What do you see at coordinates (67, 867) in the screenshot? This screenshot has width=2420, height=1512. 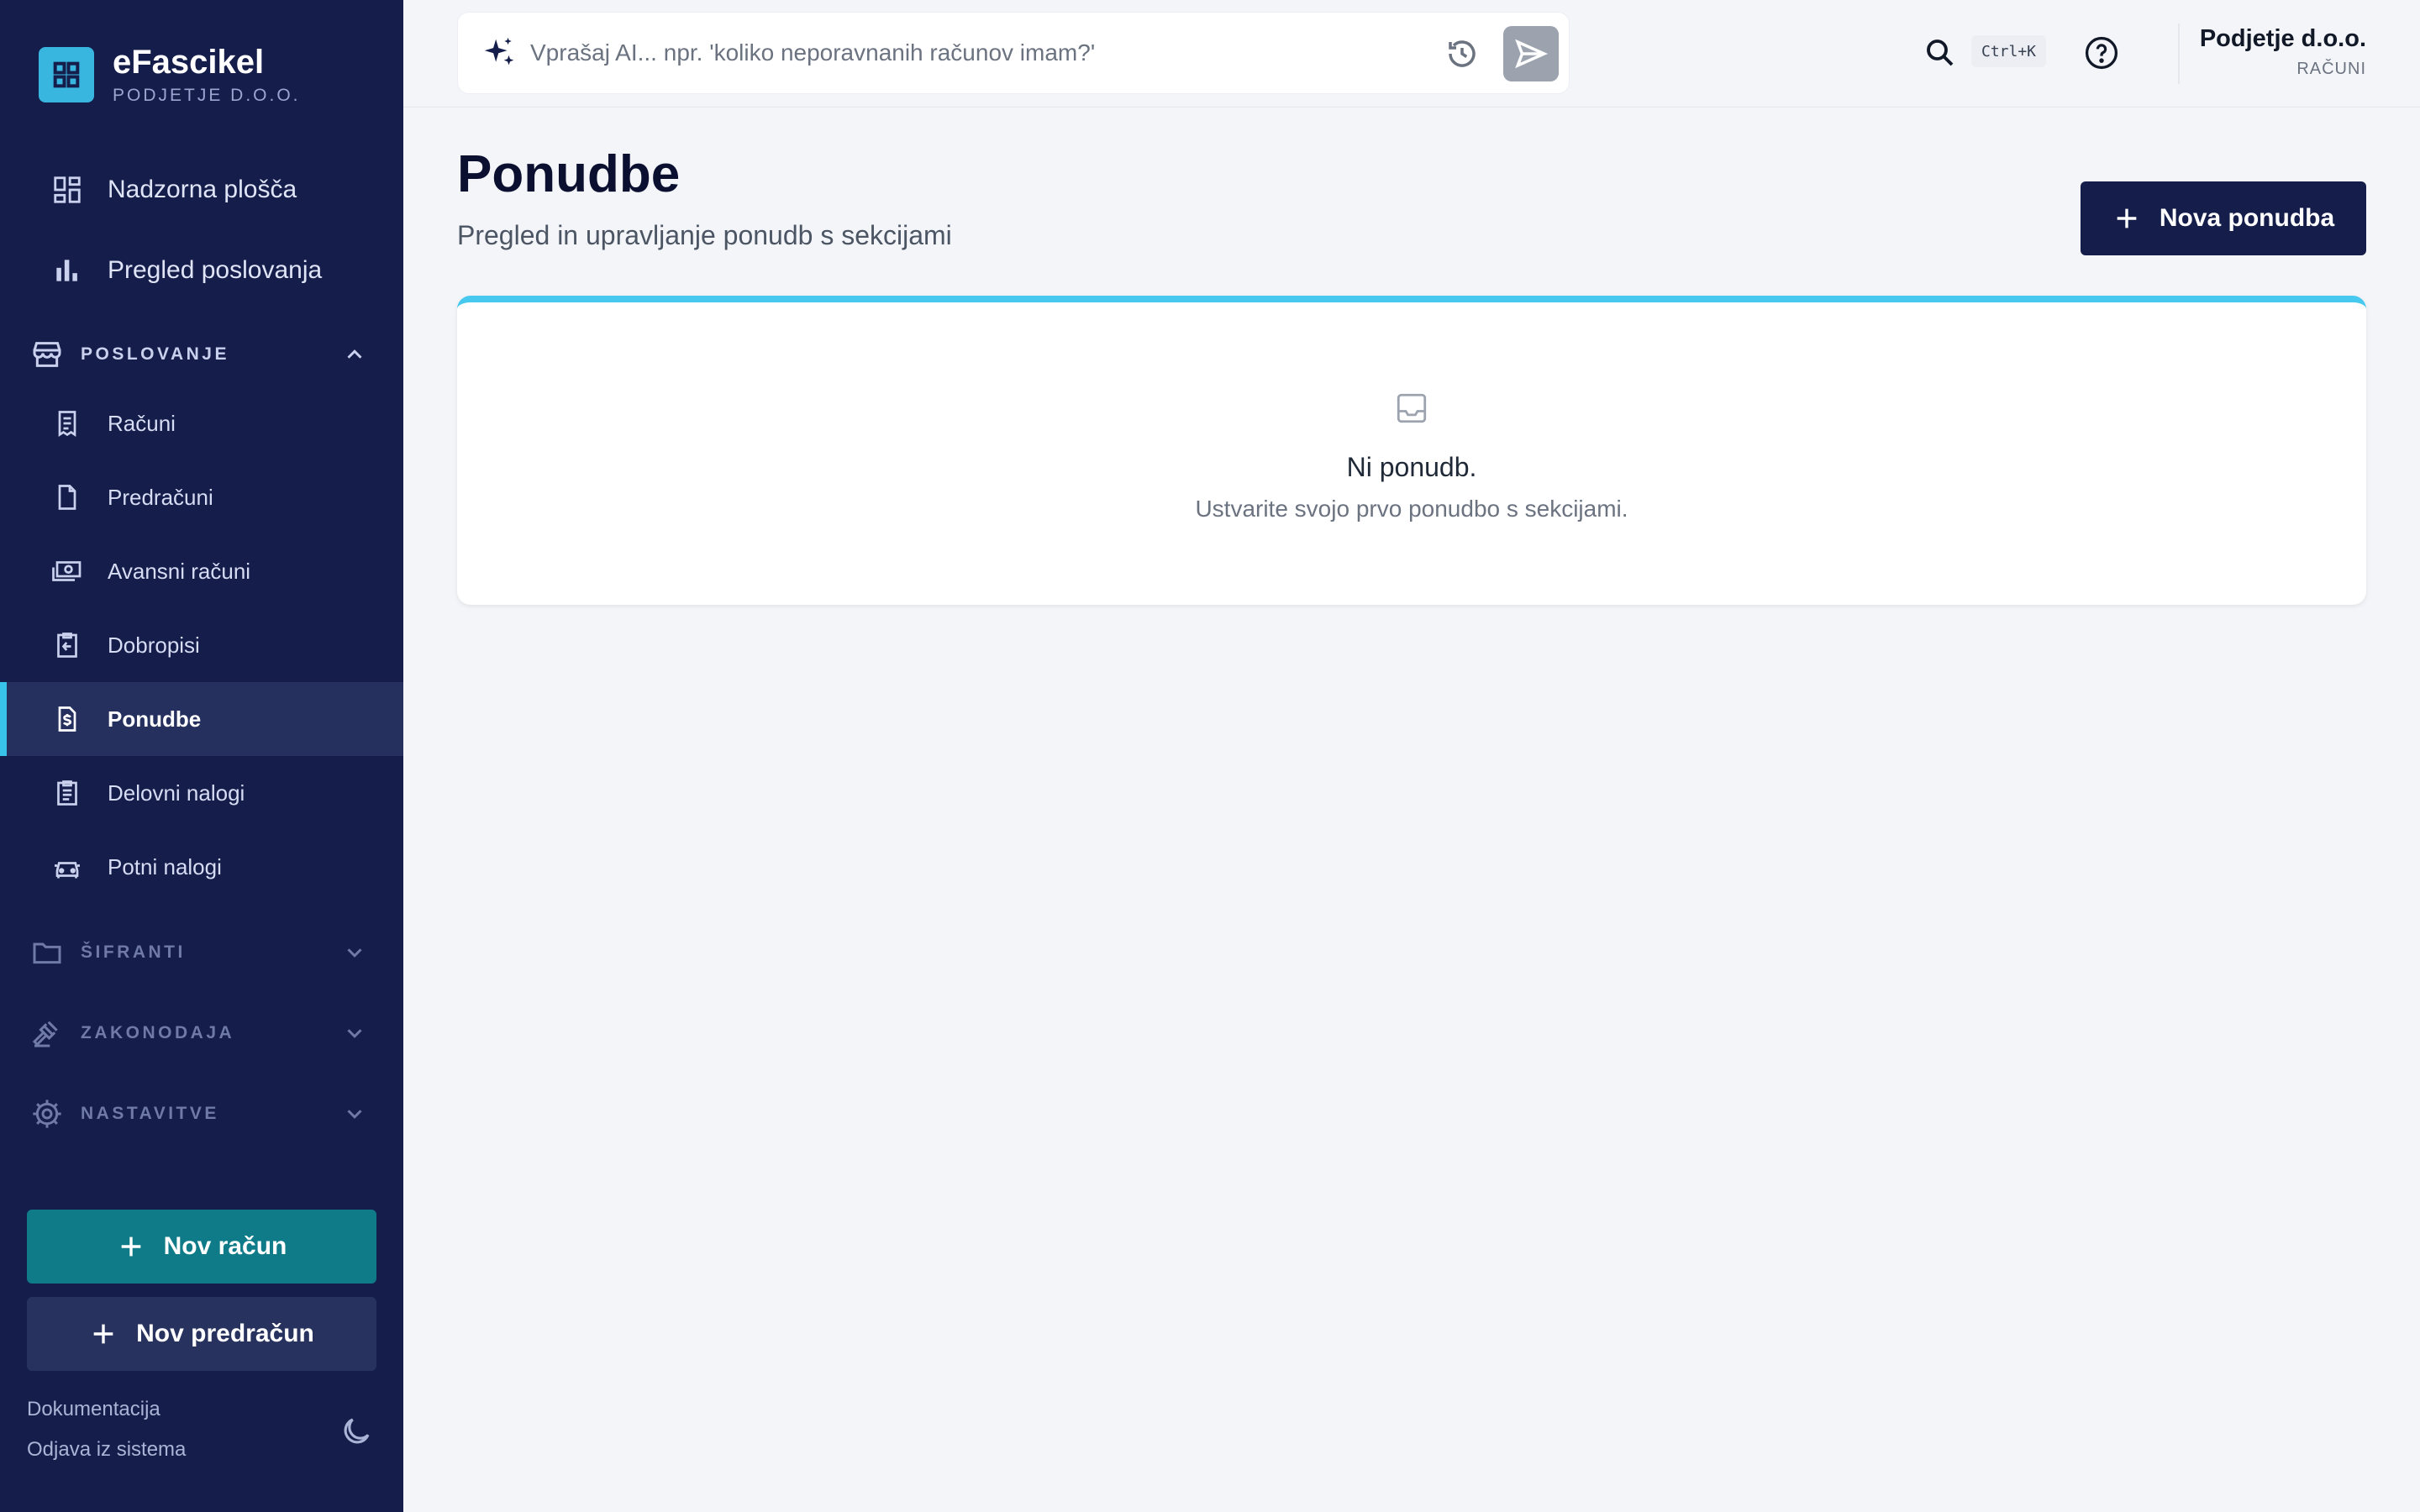 I see `car-icon` at bounding box center [67, 867].